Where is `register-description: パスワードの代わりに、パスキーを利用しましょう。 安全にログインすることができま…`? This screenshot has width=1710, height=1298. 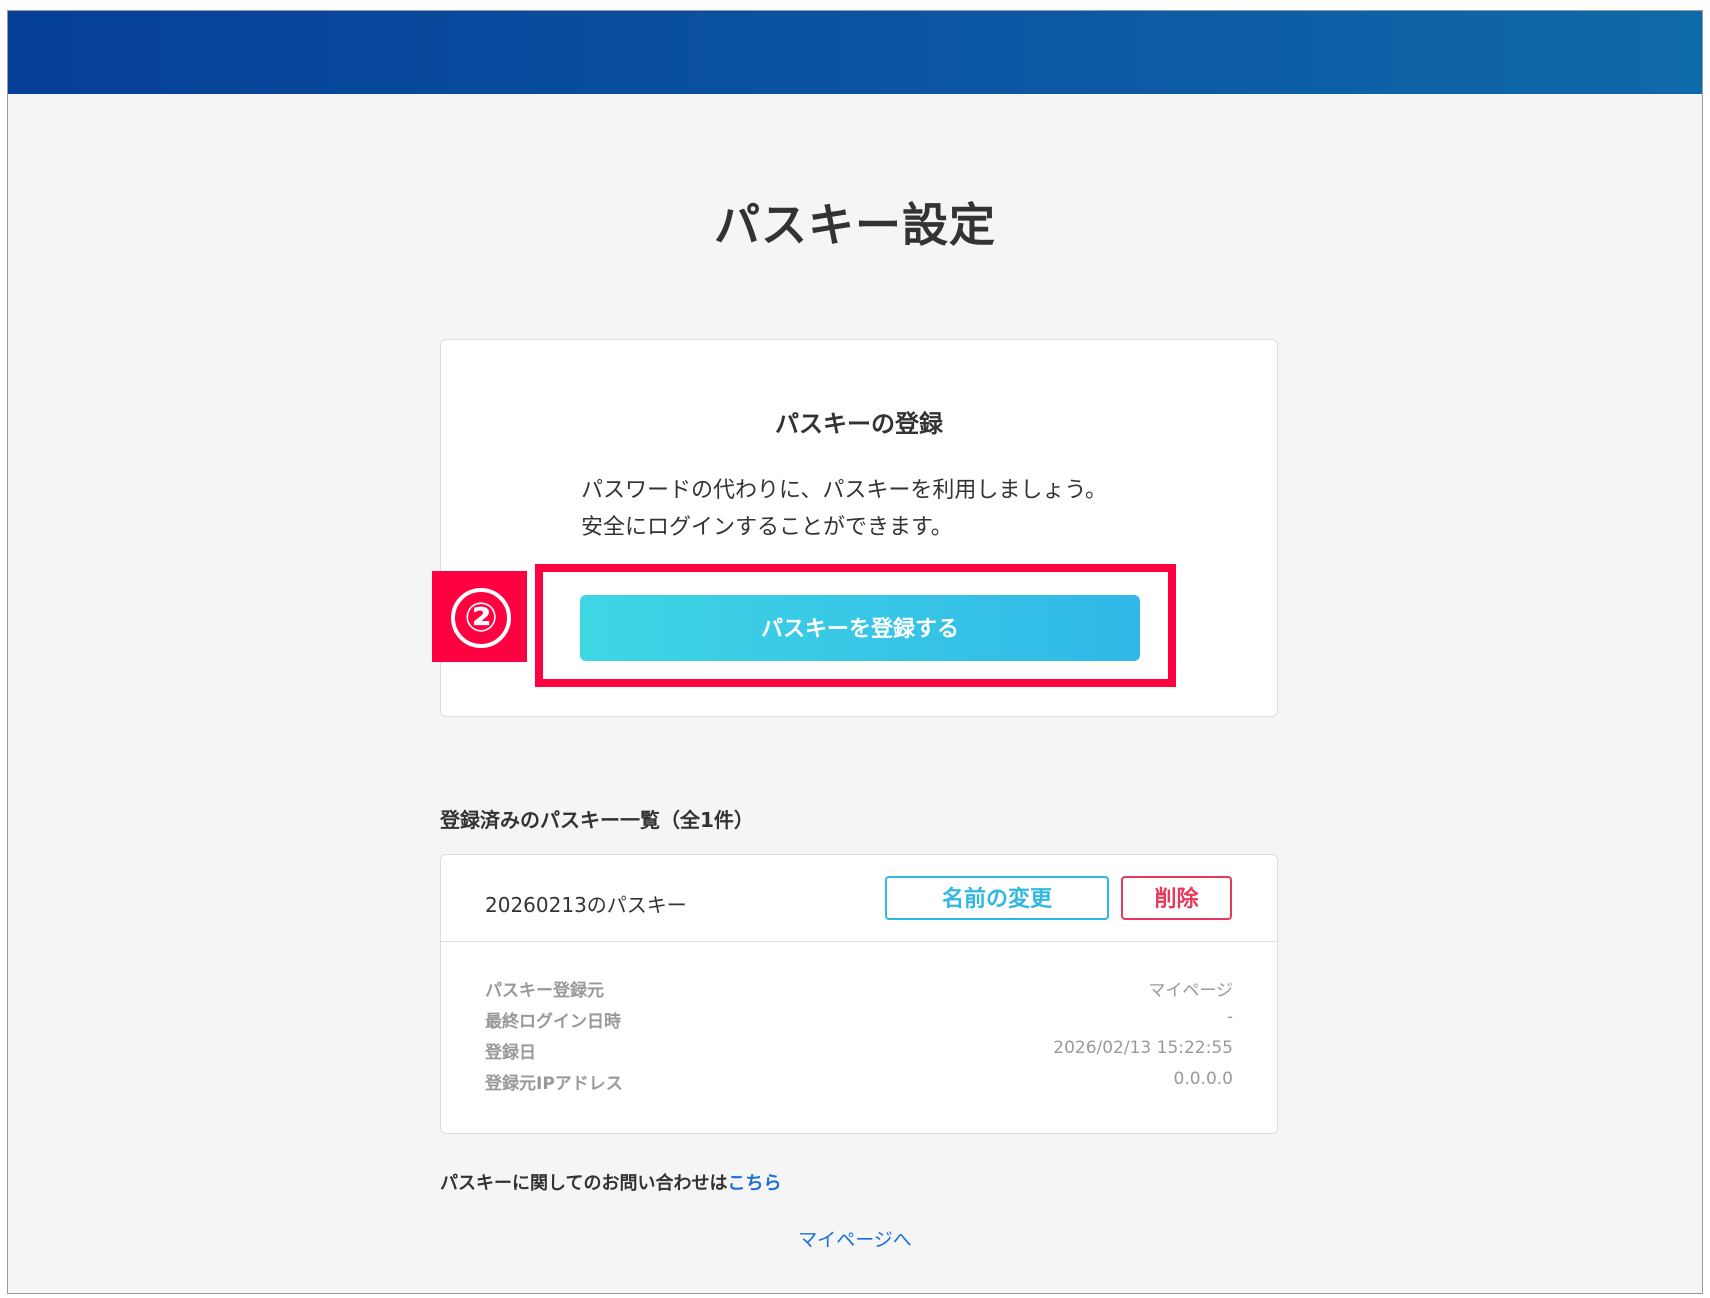 register-description: パスワードの代わりに、パスキーを利用しましょう。 安全にログインすることができま… is located at coordinates (844, 509).